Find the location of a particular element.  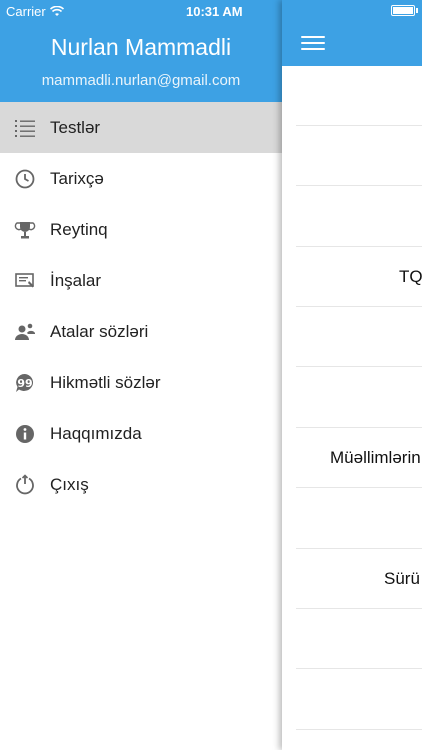

menu-item-label: Hikmətli sözlər is located at coordinates (105, 382).